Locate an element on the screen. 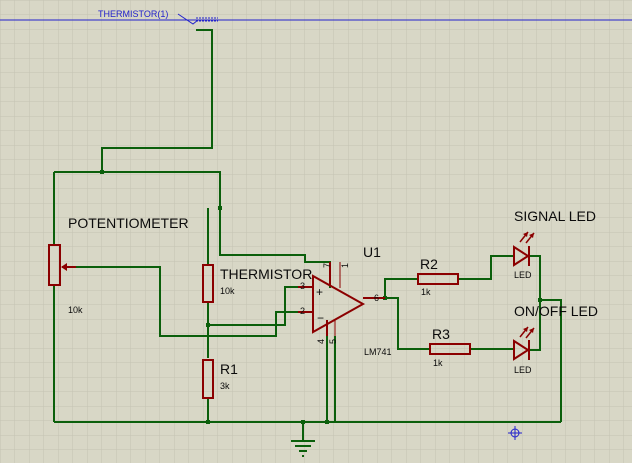 Image resolution: width=632 pixels, height=463 pixels. opamp-part: LM741 is located at coordinates (378, 352).